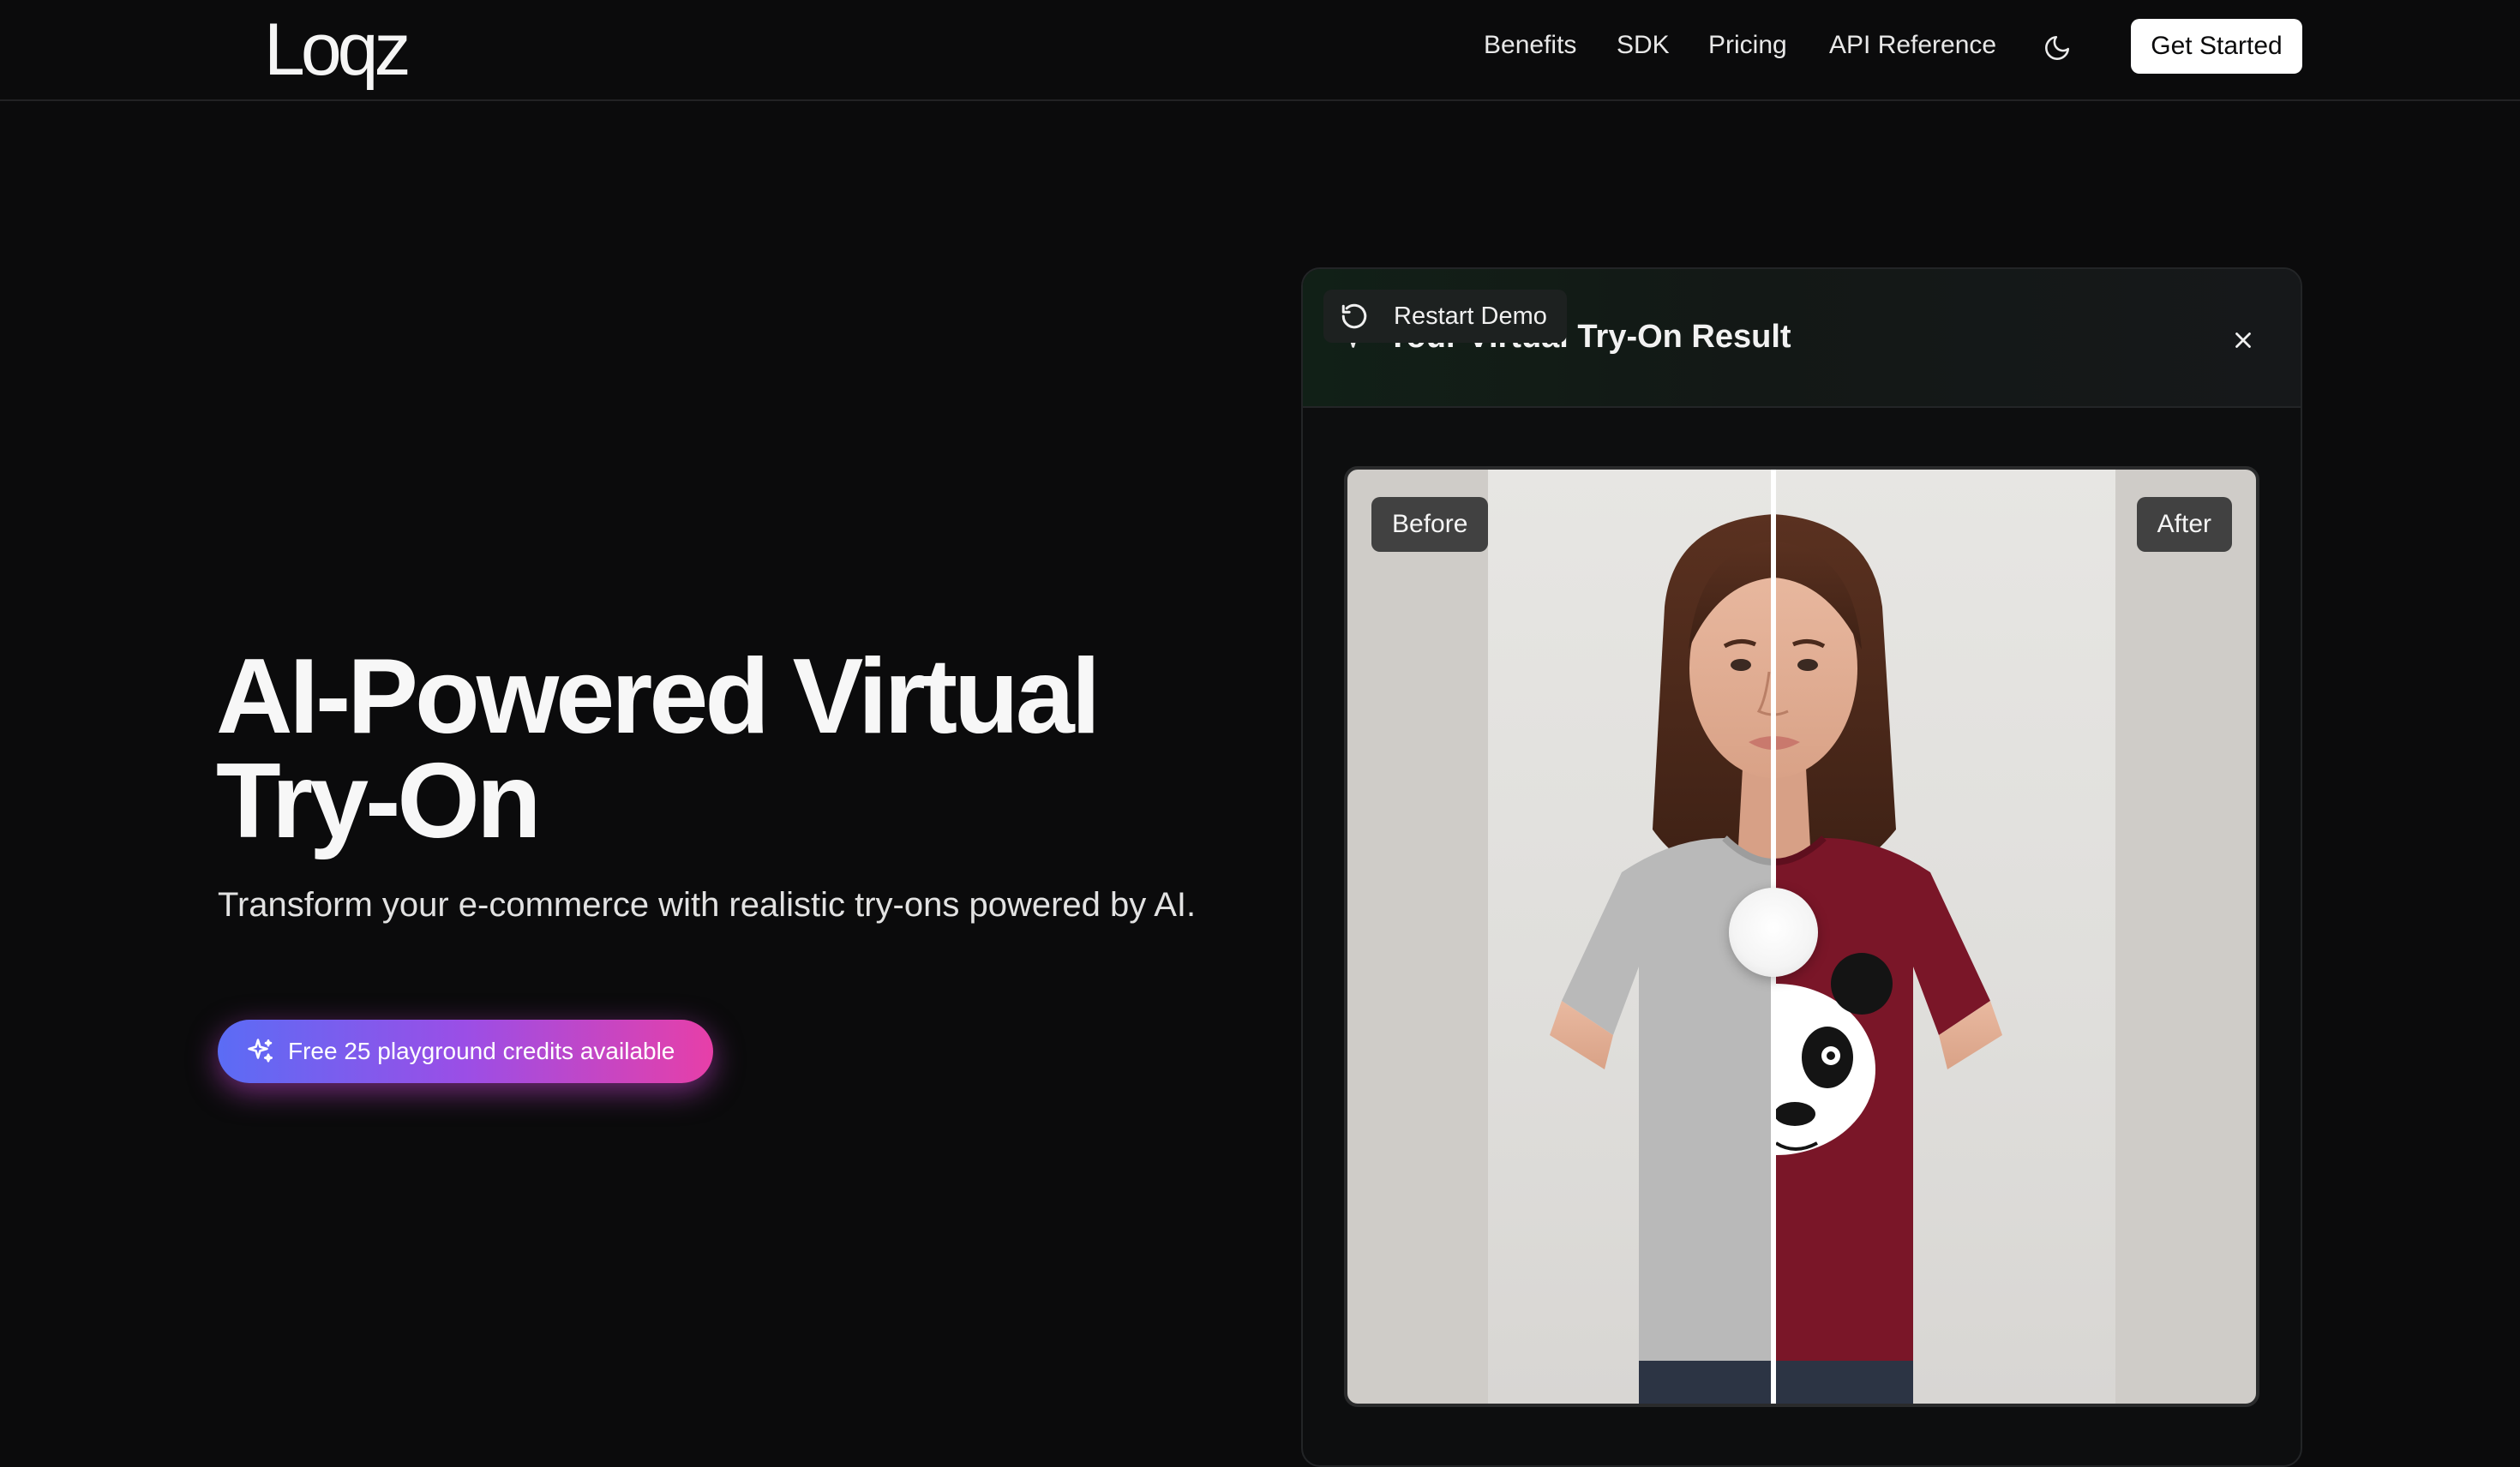 Image resolution: width=2520 pixels, height=1467 pixels. I want to click on moon-icon, so click(2057, 47).